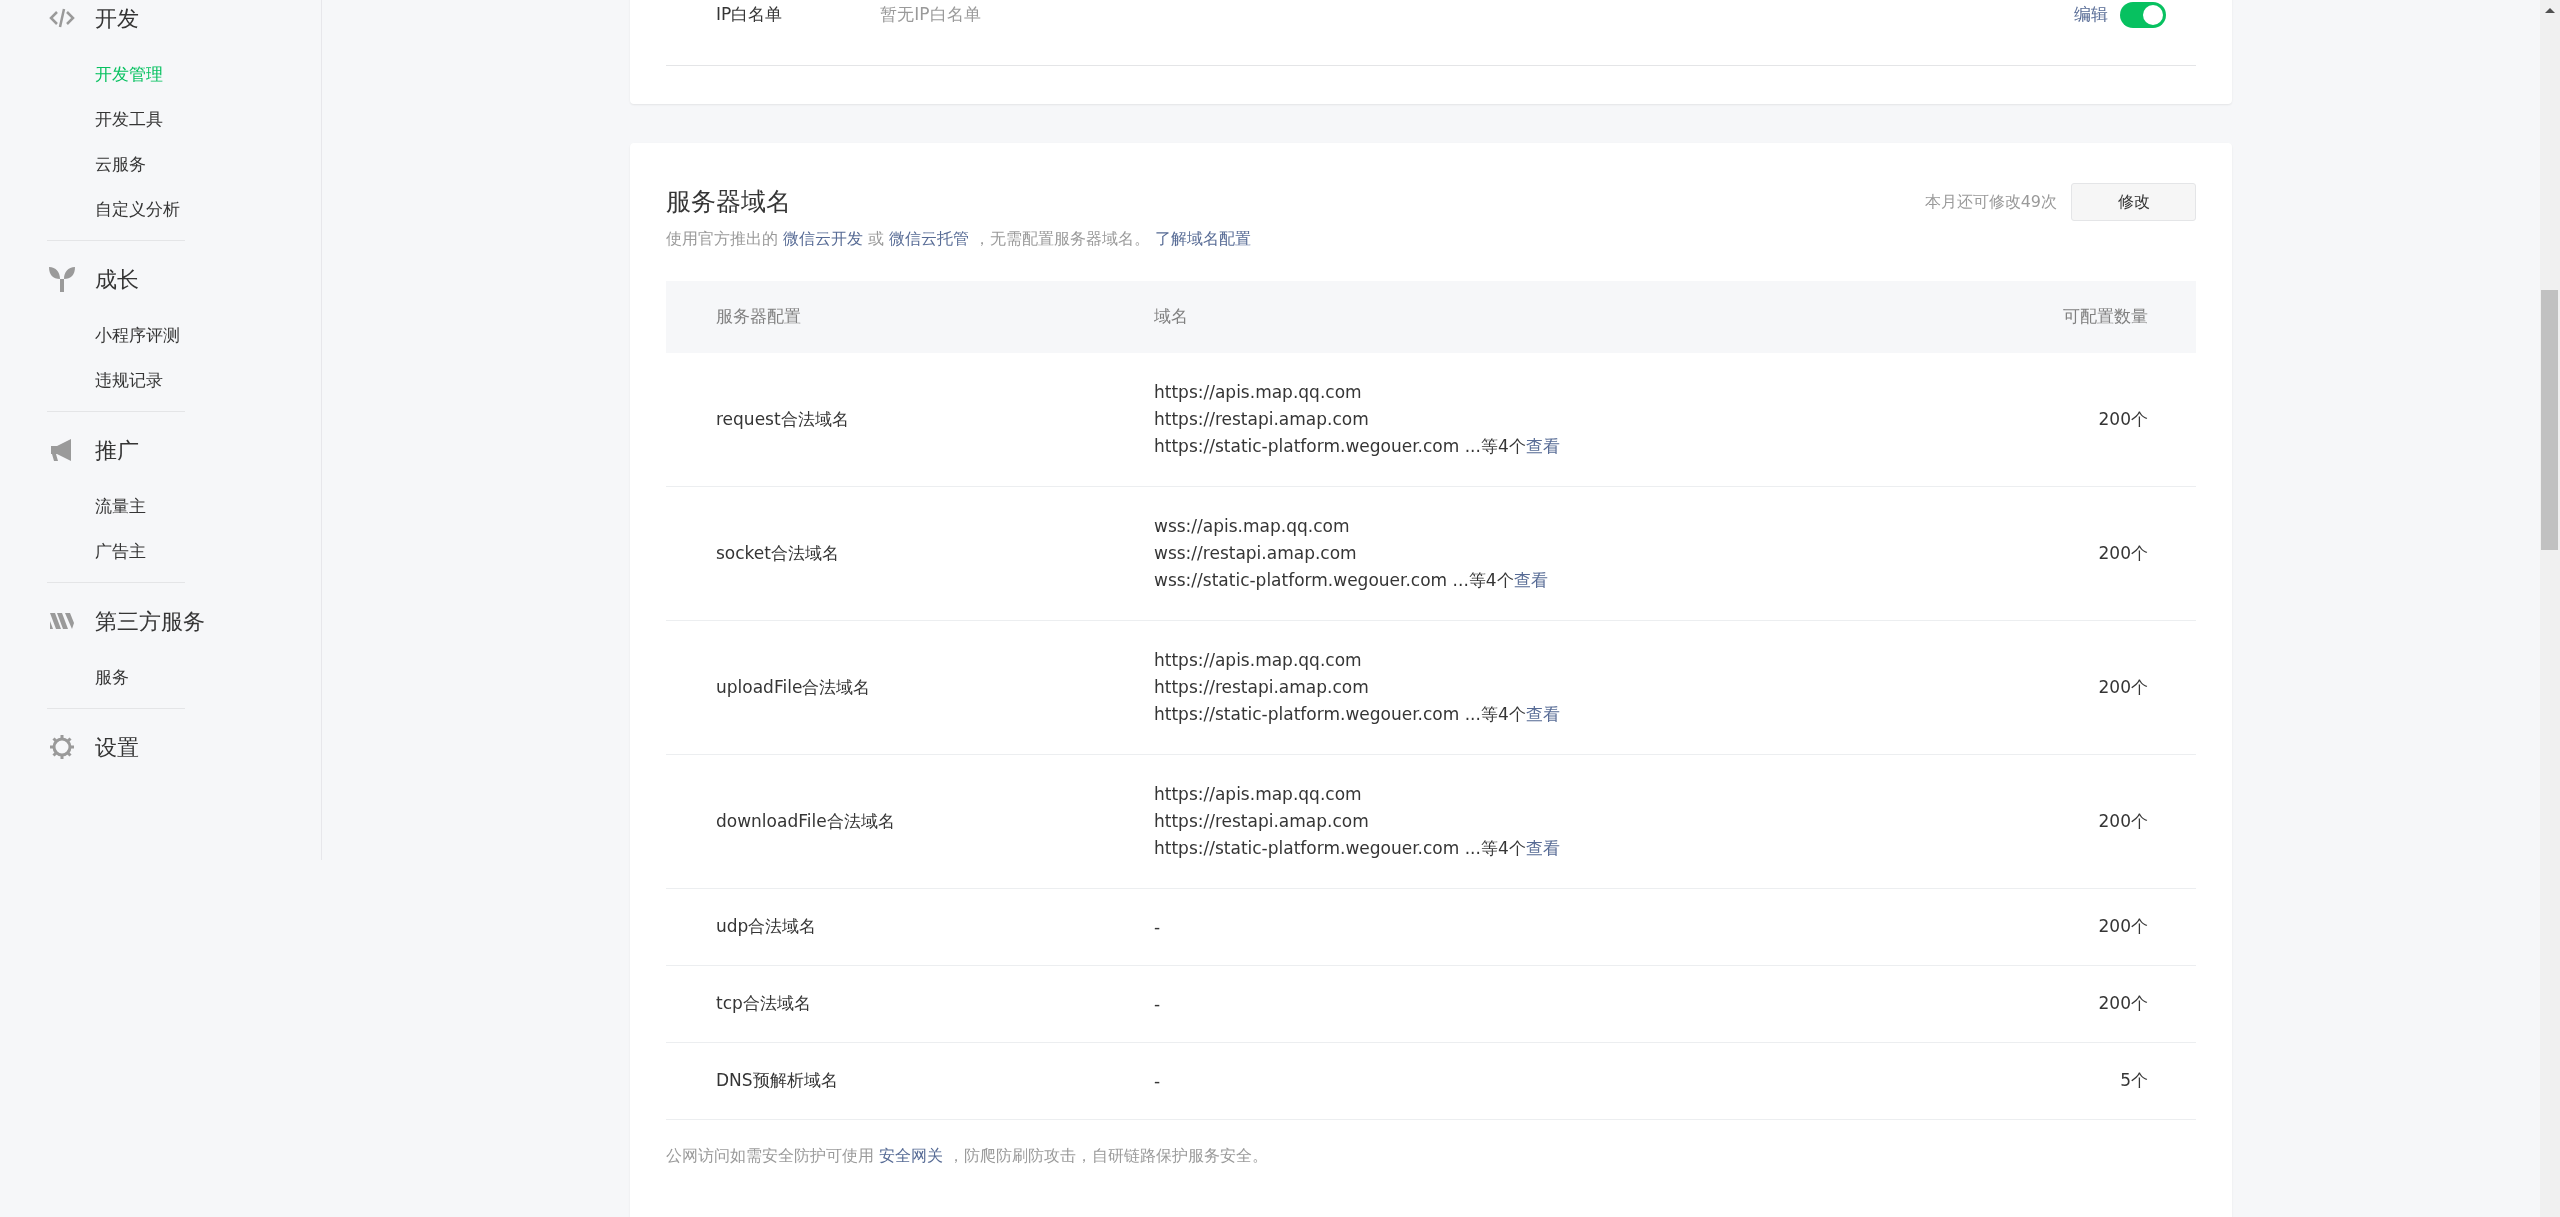 This screenshot has width=2560, height=1217. What do you see at coordinates (1545, 316) in the screenshot?
I see `column-header: 域名` at bounding box center [1545, 316].